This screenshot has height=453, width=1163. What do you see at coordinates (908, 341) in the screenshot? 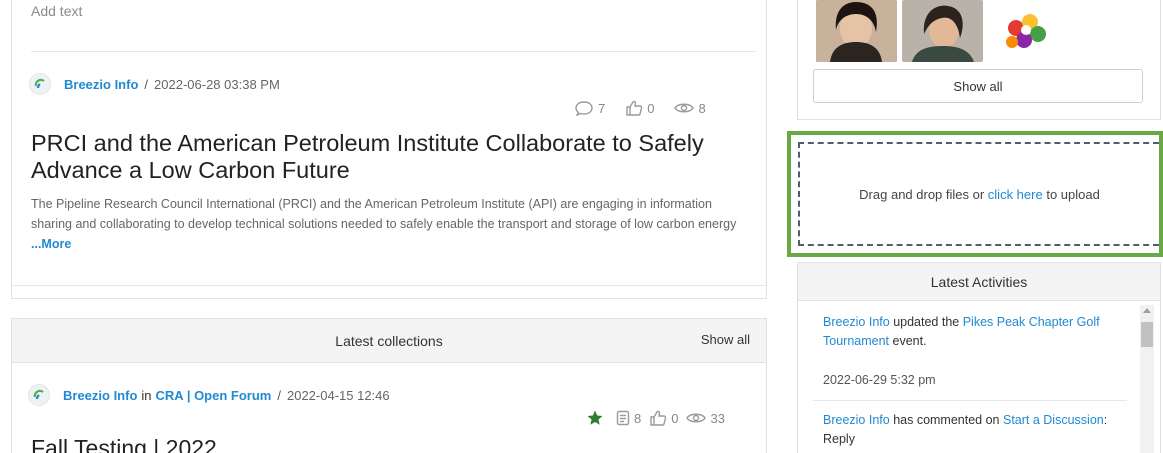
I see `activity-suffix: event.` at bounding box center [908, 341].